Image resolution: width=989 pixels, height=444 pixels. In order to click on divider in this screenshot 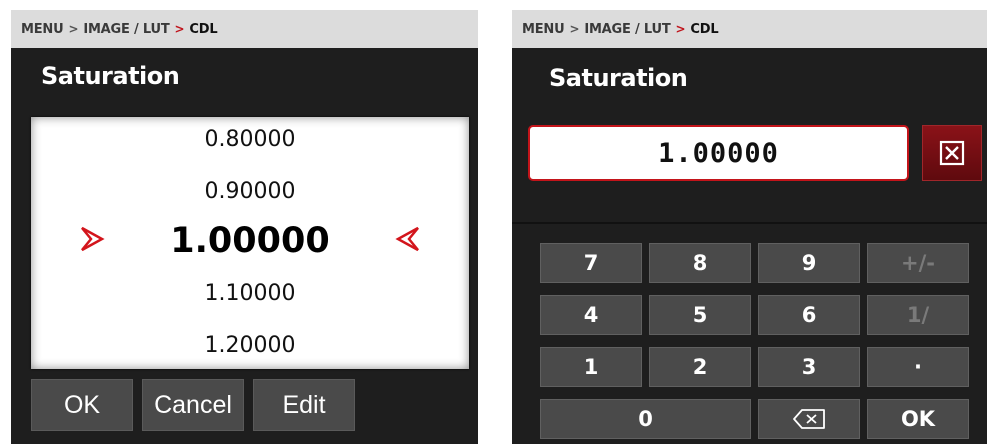, I will do `click(749, 223)`.